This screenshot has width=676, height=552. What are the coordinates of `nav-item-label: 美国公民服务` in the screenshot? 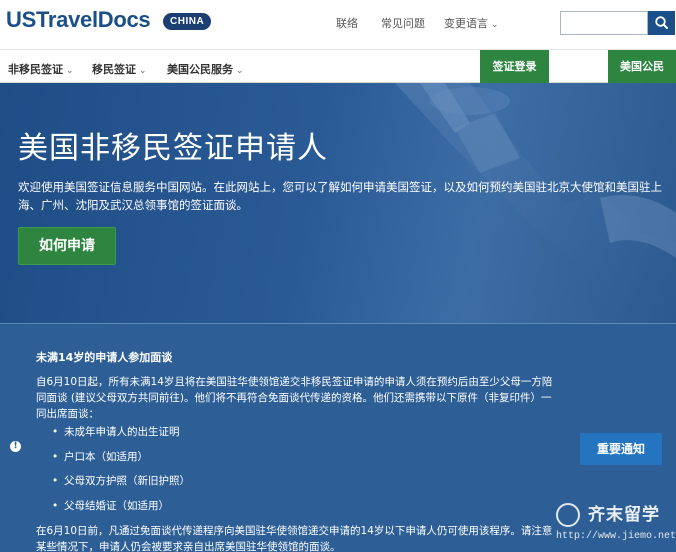 It's located at (200, 69).